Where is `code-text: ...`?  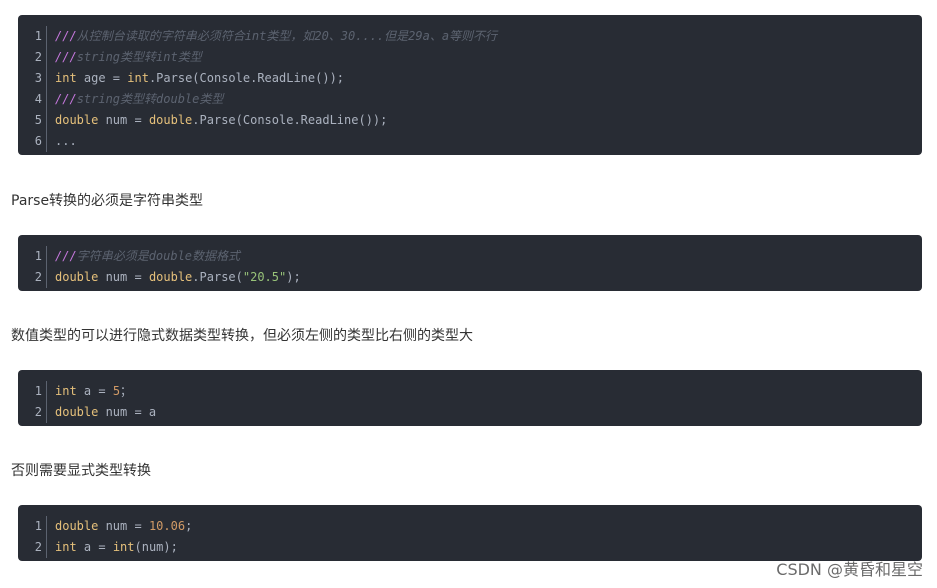
code-text: ... is located at coordinates (62, 141).